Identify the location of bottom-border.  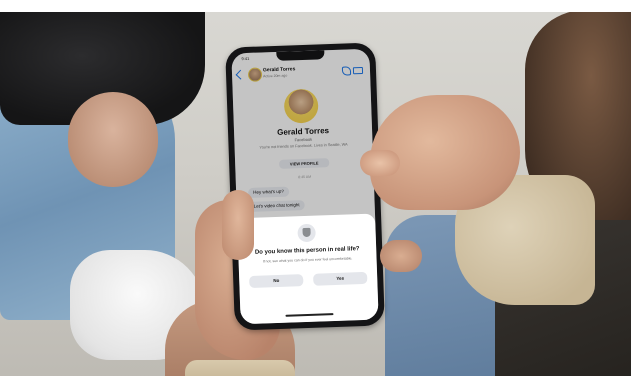
(315, 379).